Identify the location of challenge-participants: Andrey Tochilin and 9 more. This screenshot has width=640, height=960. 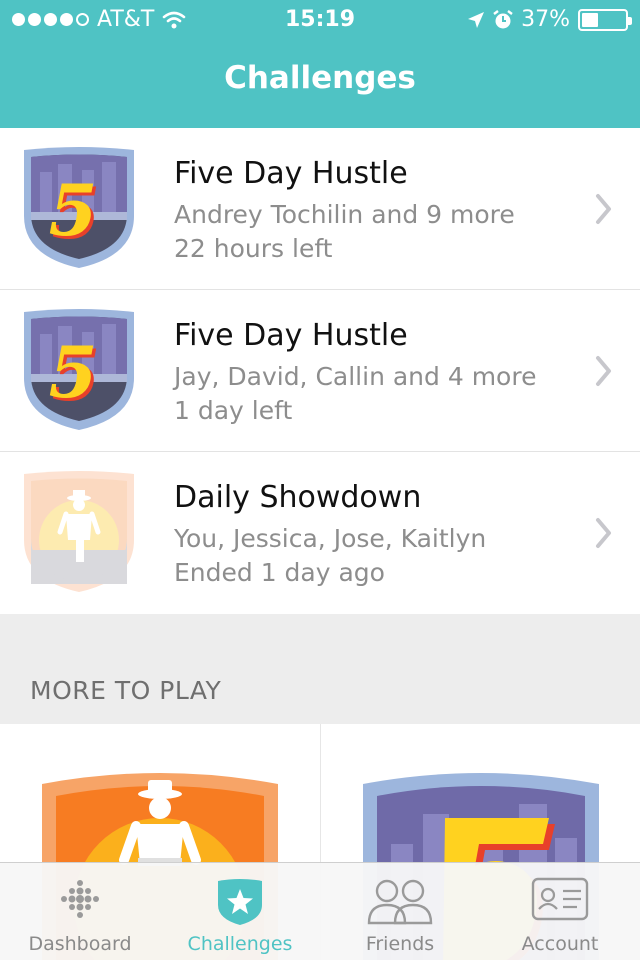
(344, 214).